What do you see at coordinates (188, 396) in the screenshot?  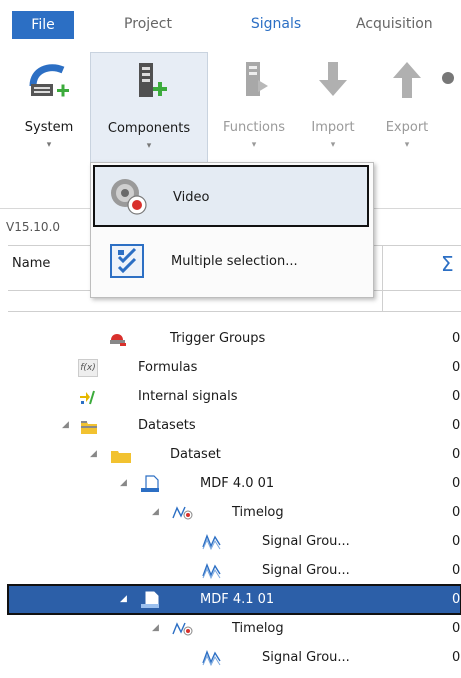 I see `tree-row-label: Internal signals` at bounding box center [188, 396].